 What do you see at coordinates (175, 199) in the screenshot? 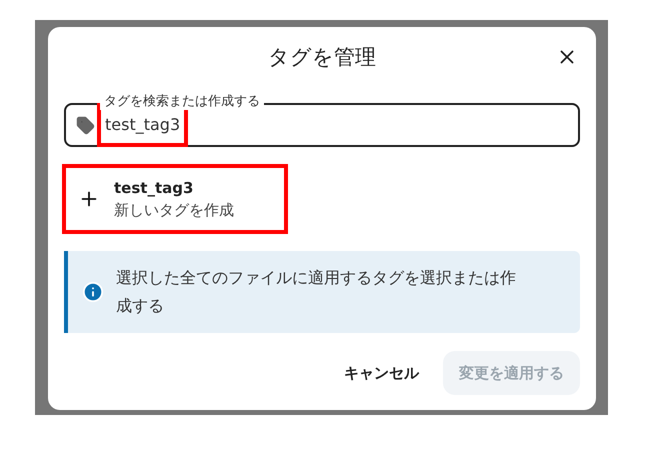
I see `create-tag-option: test_tag3 新しいタグを作成` at bounding box center [175, 199].